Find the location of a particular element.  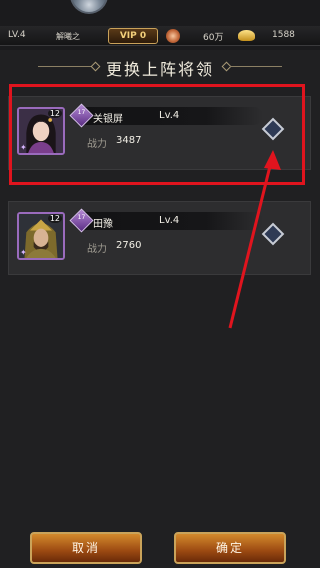

cancel-button: 取消 is located at coordinates (86, 548).